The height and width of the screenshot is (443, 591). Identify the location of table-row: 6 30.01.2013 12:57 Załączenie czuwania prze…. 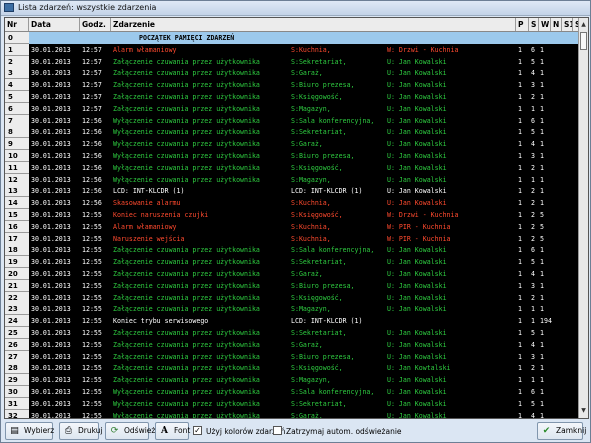
(291, 108).